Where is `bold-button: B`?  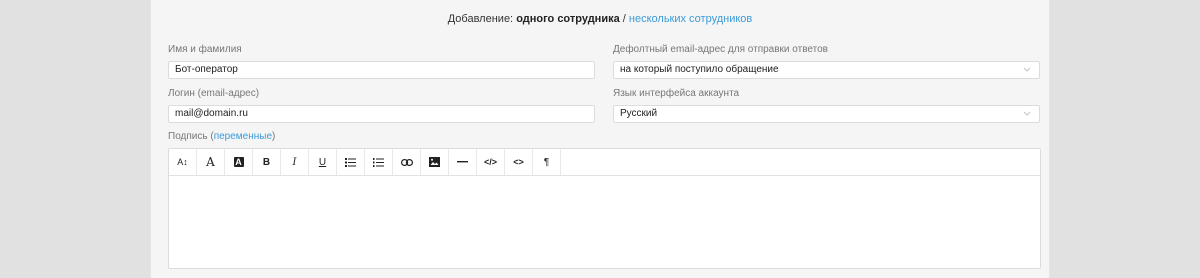
bold-button: B is located at coordinates (267, 162).